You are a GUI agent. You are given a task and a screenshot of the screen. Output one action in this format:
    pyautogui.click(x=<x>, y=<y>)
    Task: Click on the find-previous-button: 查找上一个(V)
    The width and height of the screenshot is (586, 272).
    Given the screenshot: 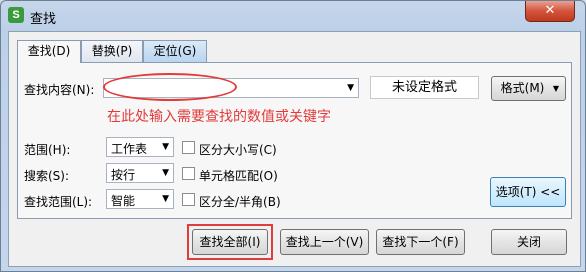 What is the action you would take?
    pyautogui.click(x=324, y=242)
    